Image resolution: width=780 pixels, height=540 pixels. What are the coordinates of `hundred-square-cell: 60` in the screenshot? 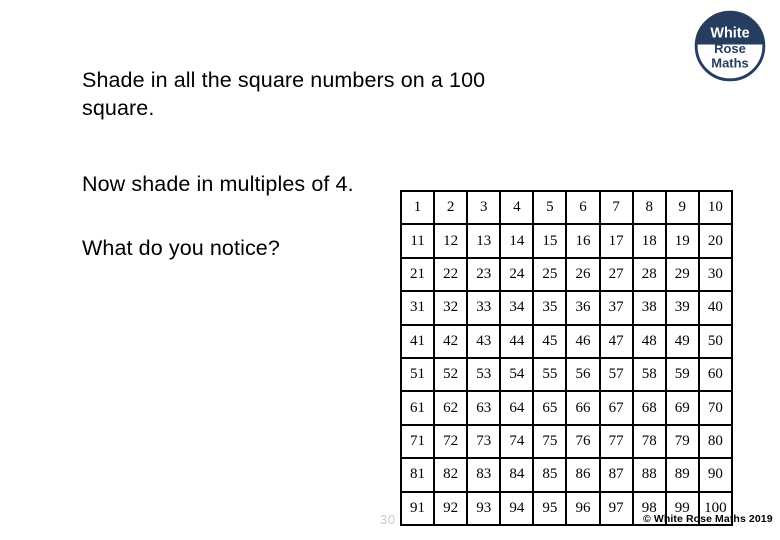 It's located at (715, 374).